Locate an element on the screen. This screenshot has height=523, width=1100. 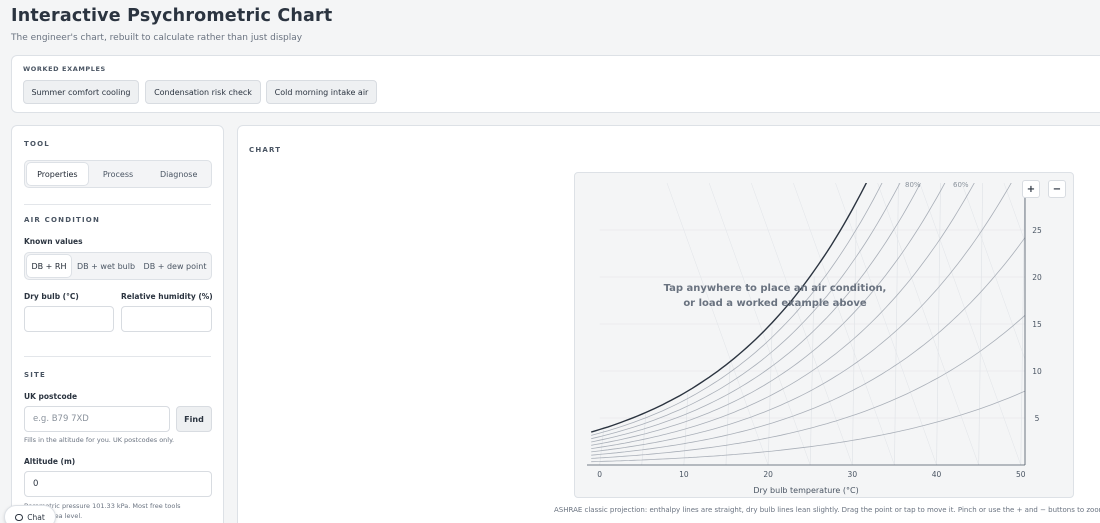
enthalpy-line is located at coordinates (1060, 324).